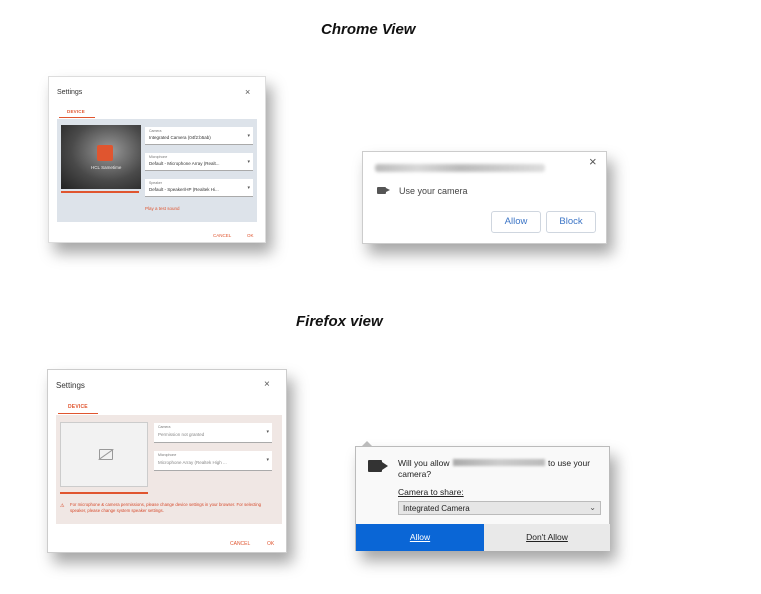  I want to click on chevron-down-icon: ⌄, so click(592, 507).